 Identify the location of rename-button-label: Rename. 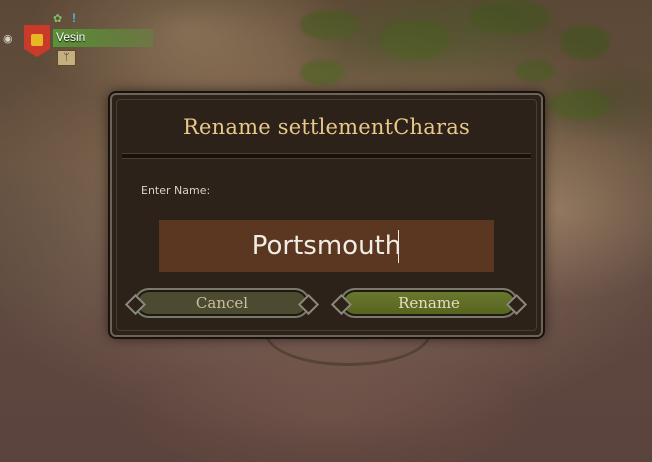
(429, 303).